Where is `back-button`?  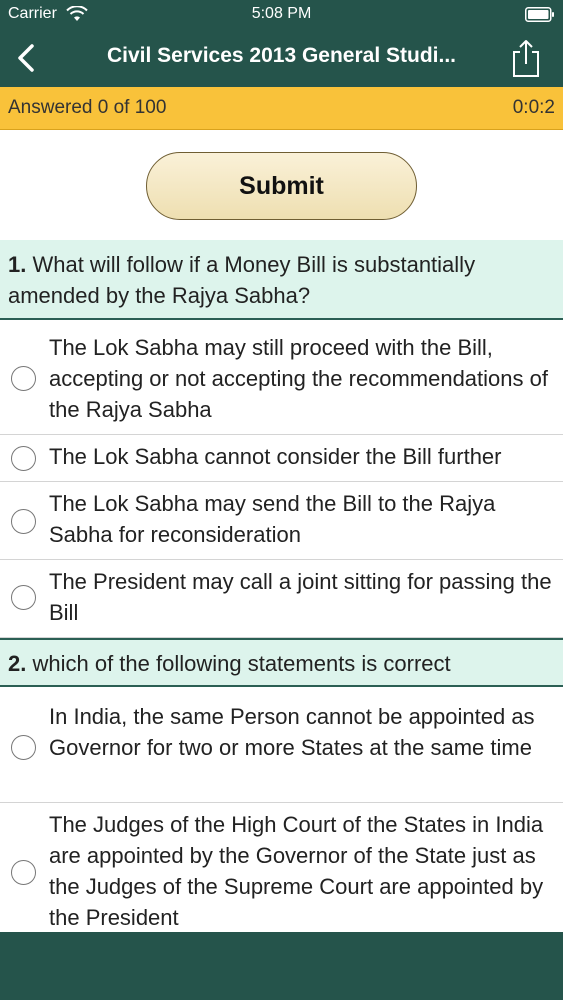
back-button is located at coordinates (27, 58).